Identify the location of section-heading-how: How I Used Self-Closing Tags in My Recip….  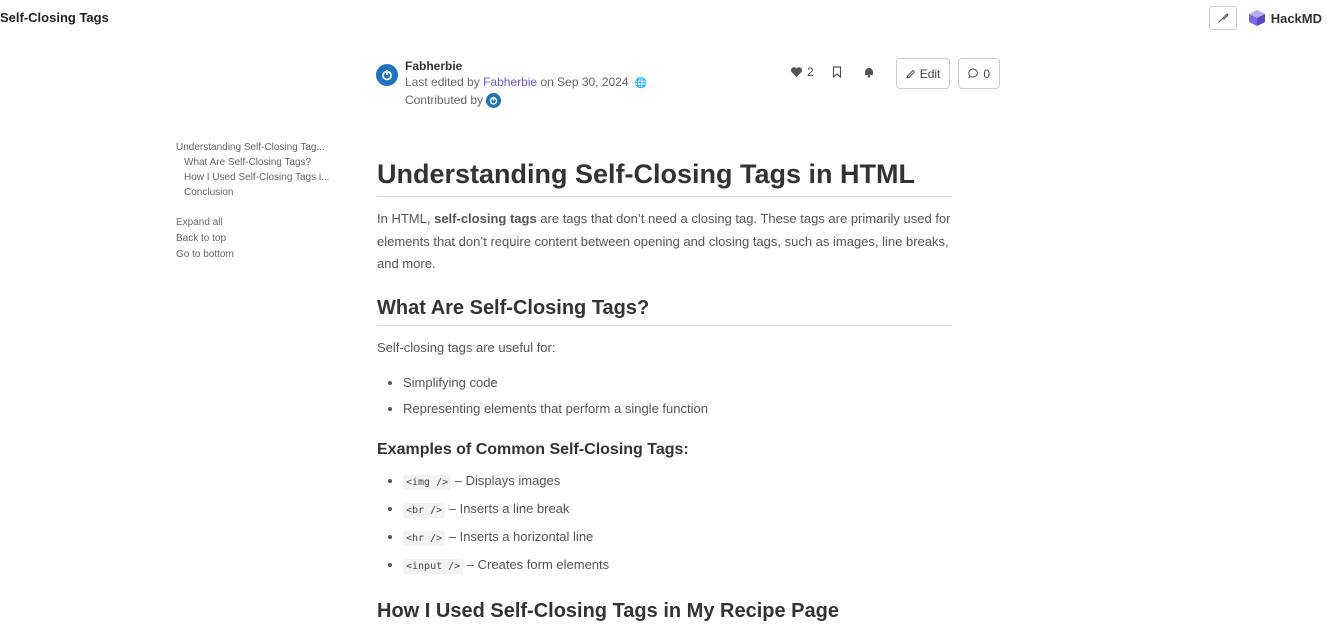
(664, 612).